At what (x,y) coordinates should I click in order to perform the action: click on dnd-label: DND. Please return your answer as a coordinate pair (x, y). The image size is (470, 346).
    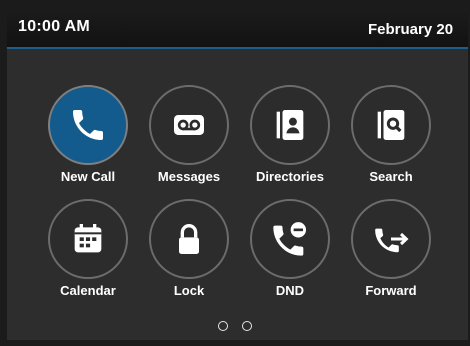
    Looking at the image, I should click on (290, 290).